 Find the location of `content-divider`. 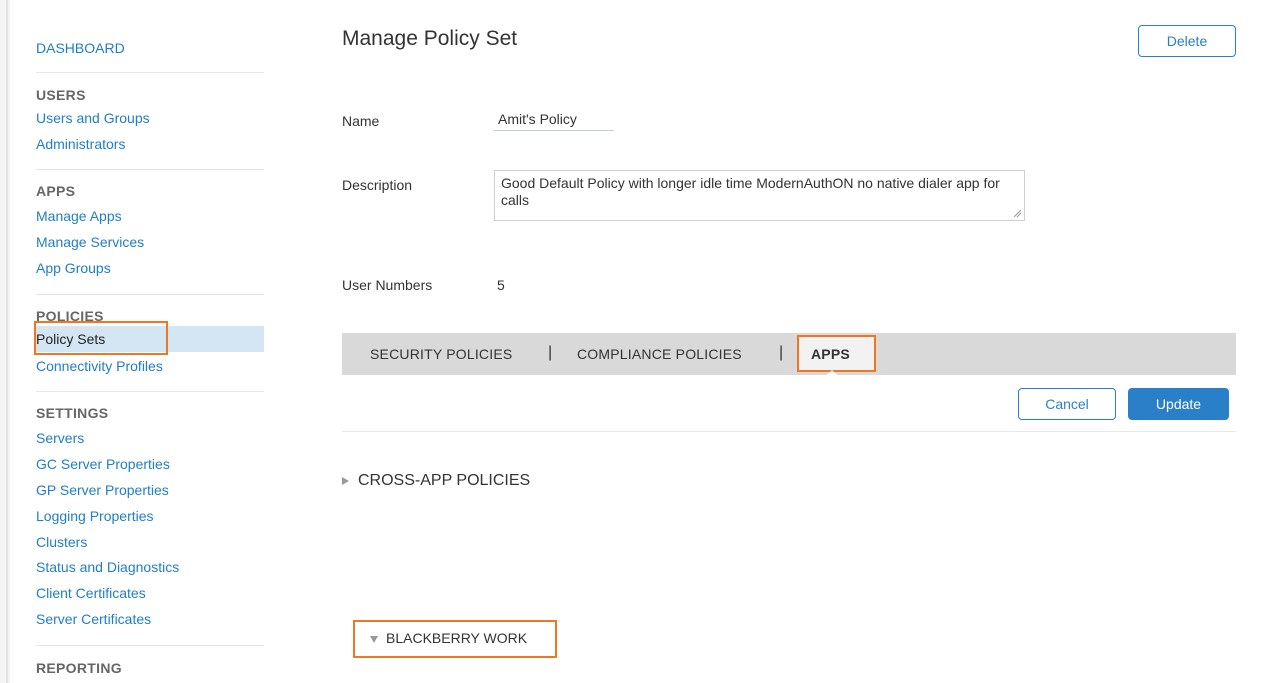

content-divider is located at coordinates (789, 431).